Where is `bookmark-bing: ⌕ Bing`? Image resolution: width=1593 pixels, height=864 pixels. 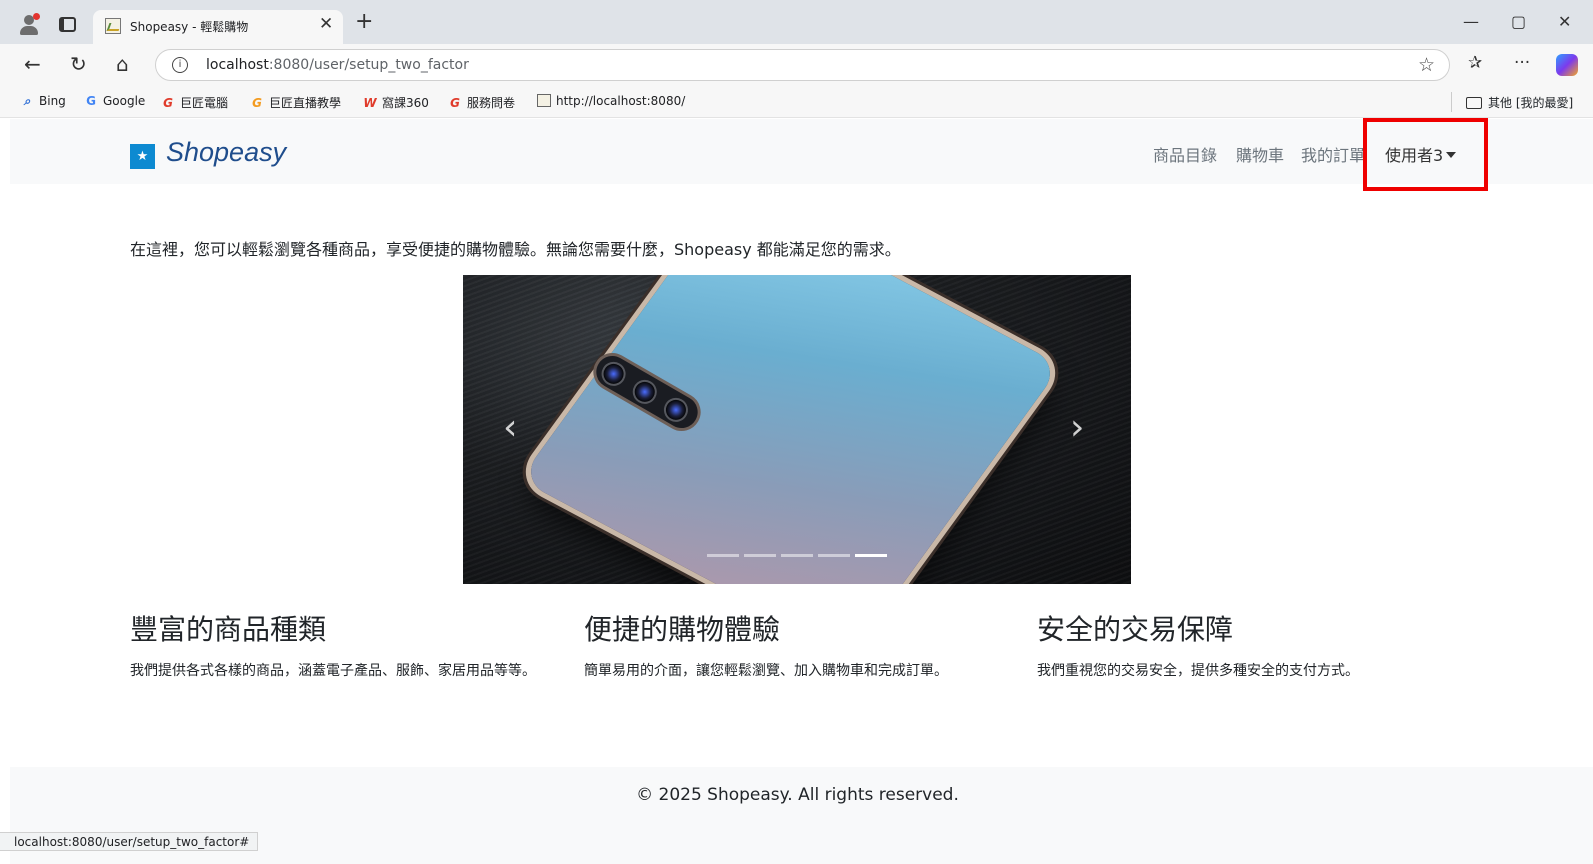 bookmark-bing: ⌕ Bing is located at coordinates (43, 101).